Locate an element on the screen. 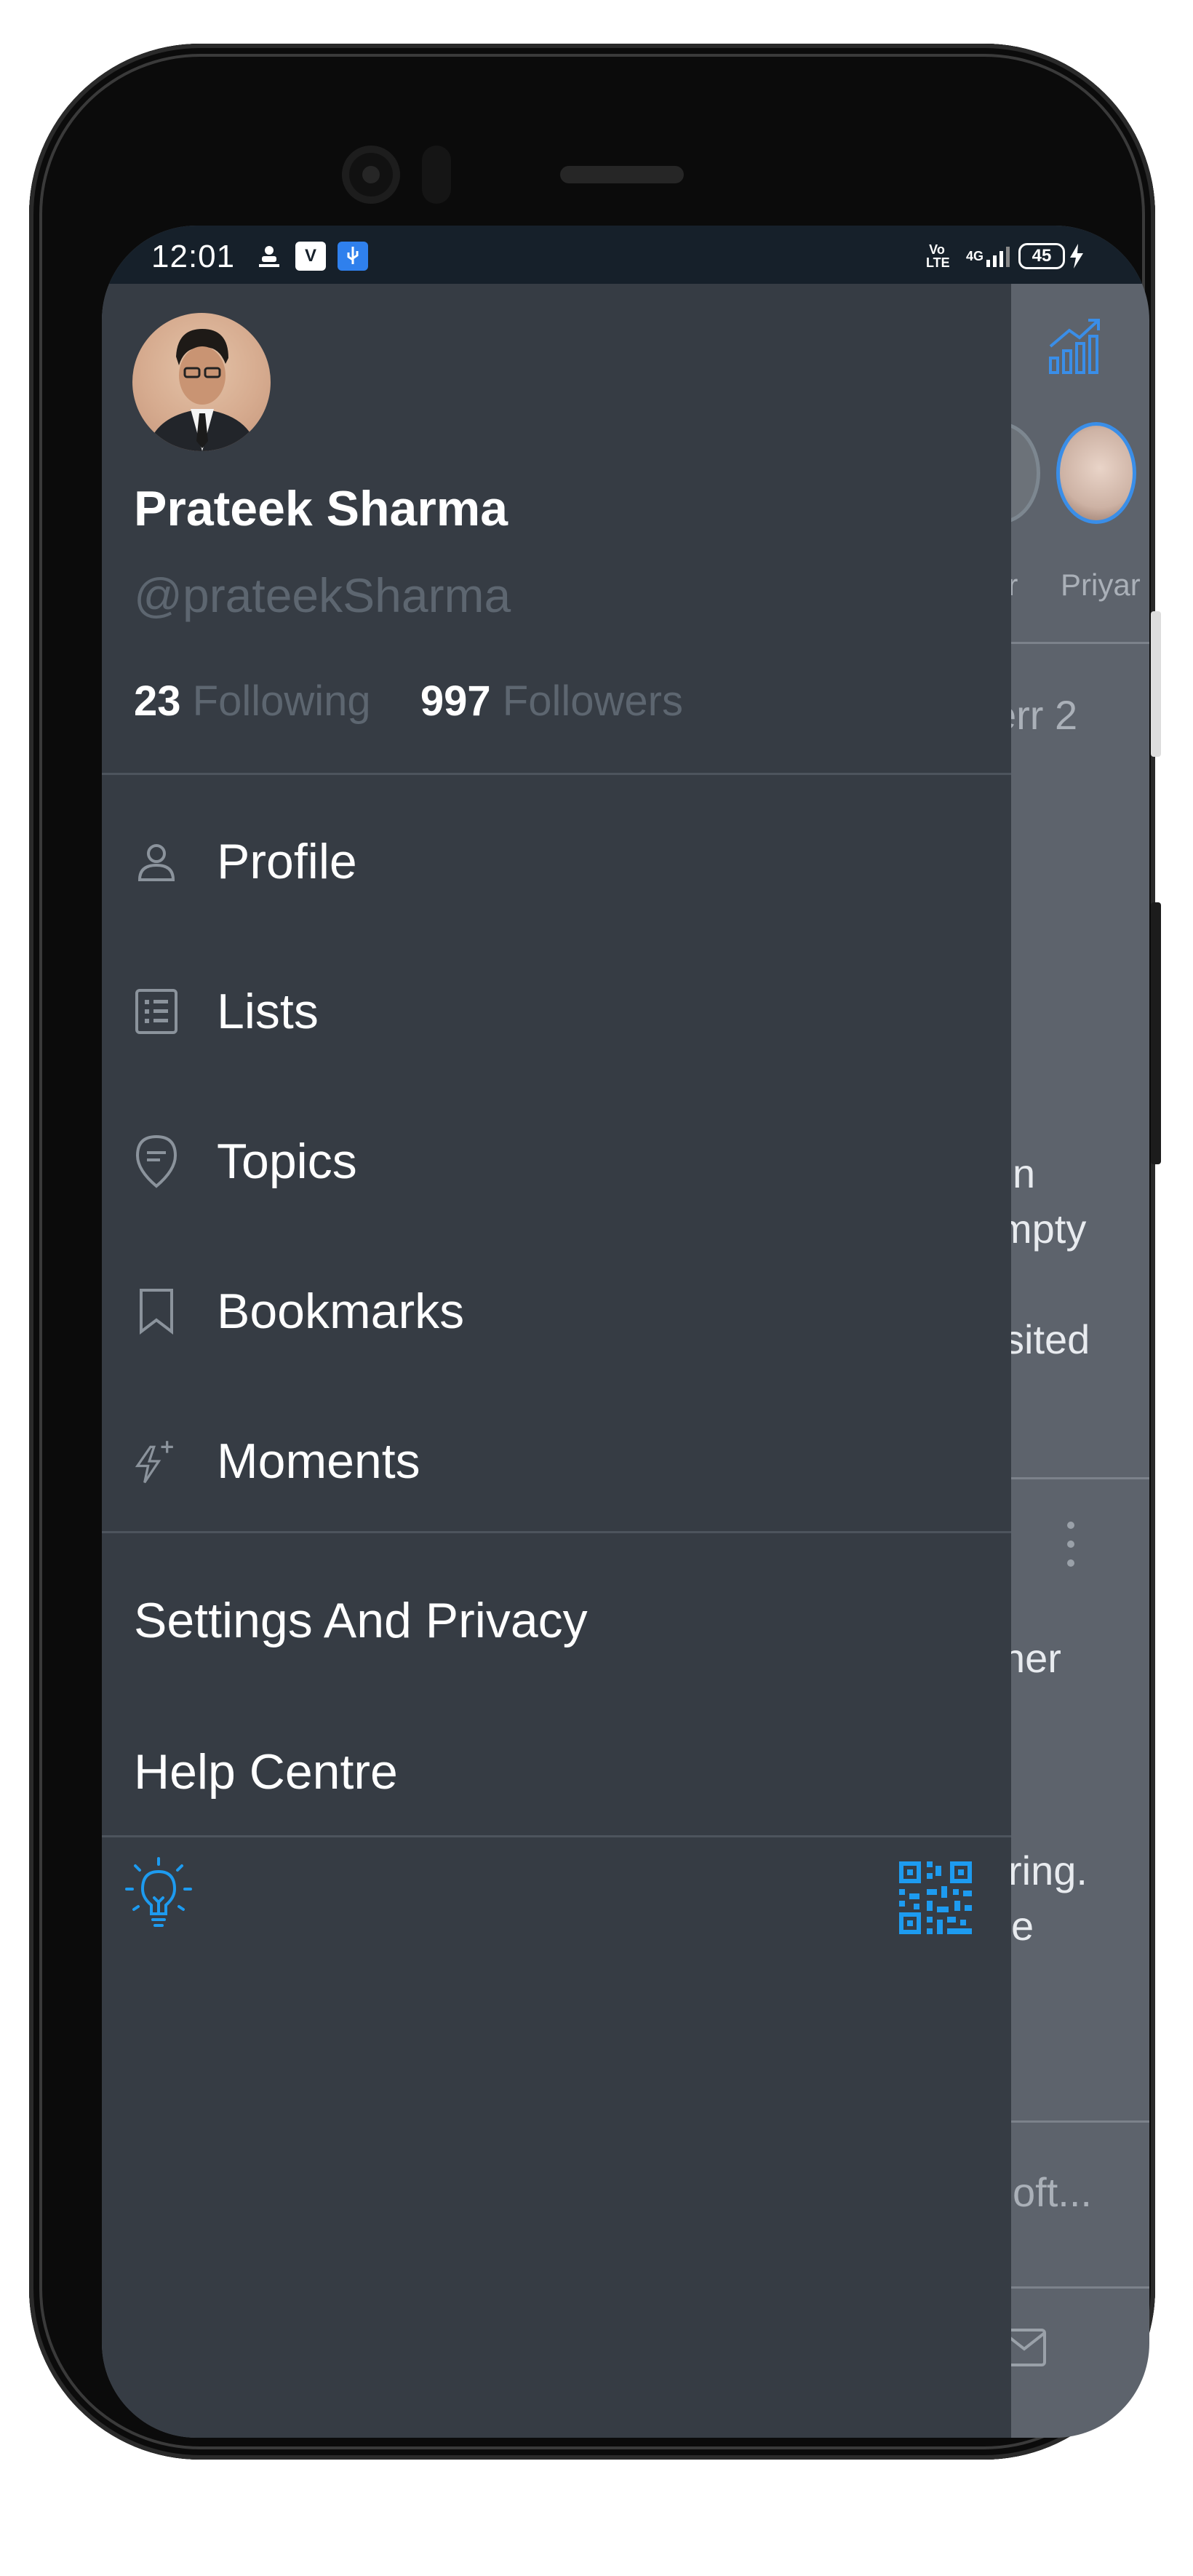 Image resolution: width=1193 pixels, height=2576 pixels. moments-icon is located at coordinates (156, 1461).